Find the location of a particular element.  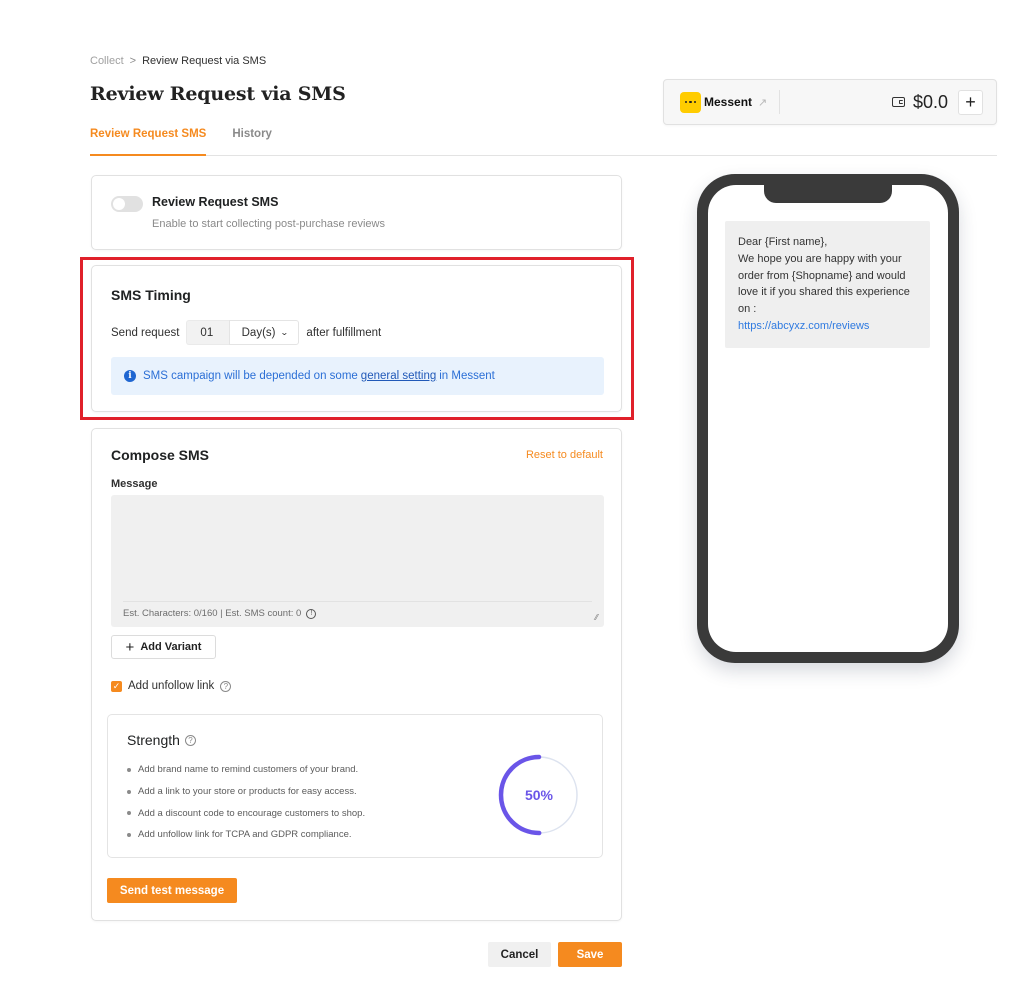

add-funds-button: + is located at coordinates (970, 102).